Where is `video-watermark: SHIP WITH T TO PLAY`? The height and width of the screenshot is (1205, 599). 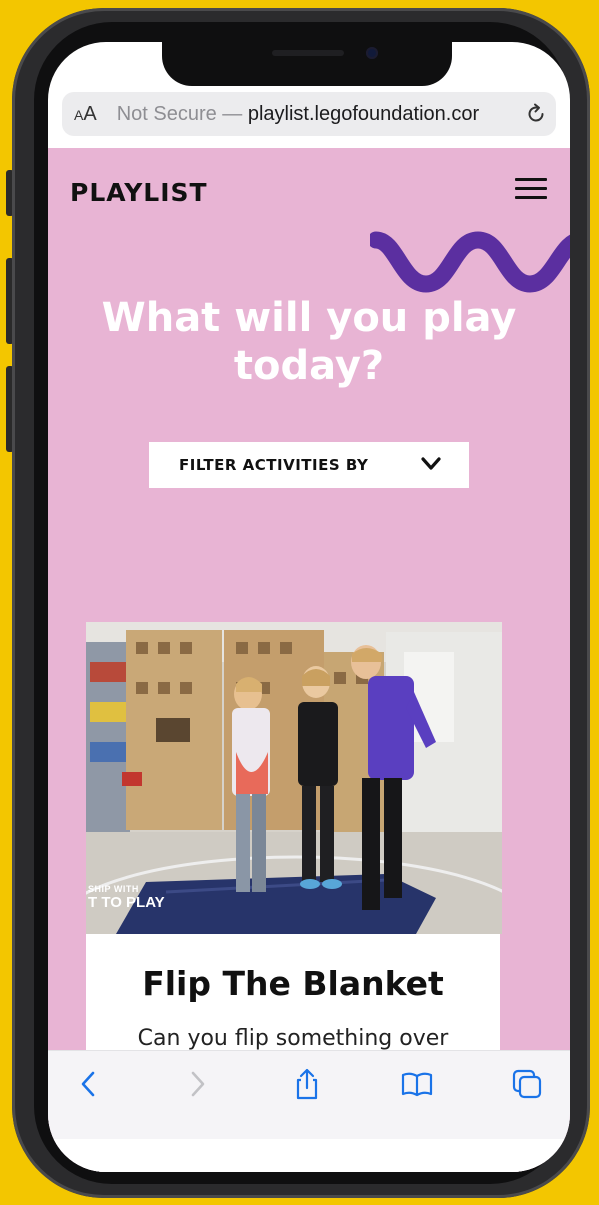 video-watermark: SHIP WITH T TO PLAY is located at coordinates (126, 897).